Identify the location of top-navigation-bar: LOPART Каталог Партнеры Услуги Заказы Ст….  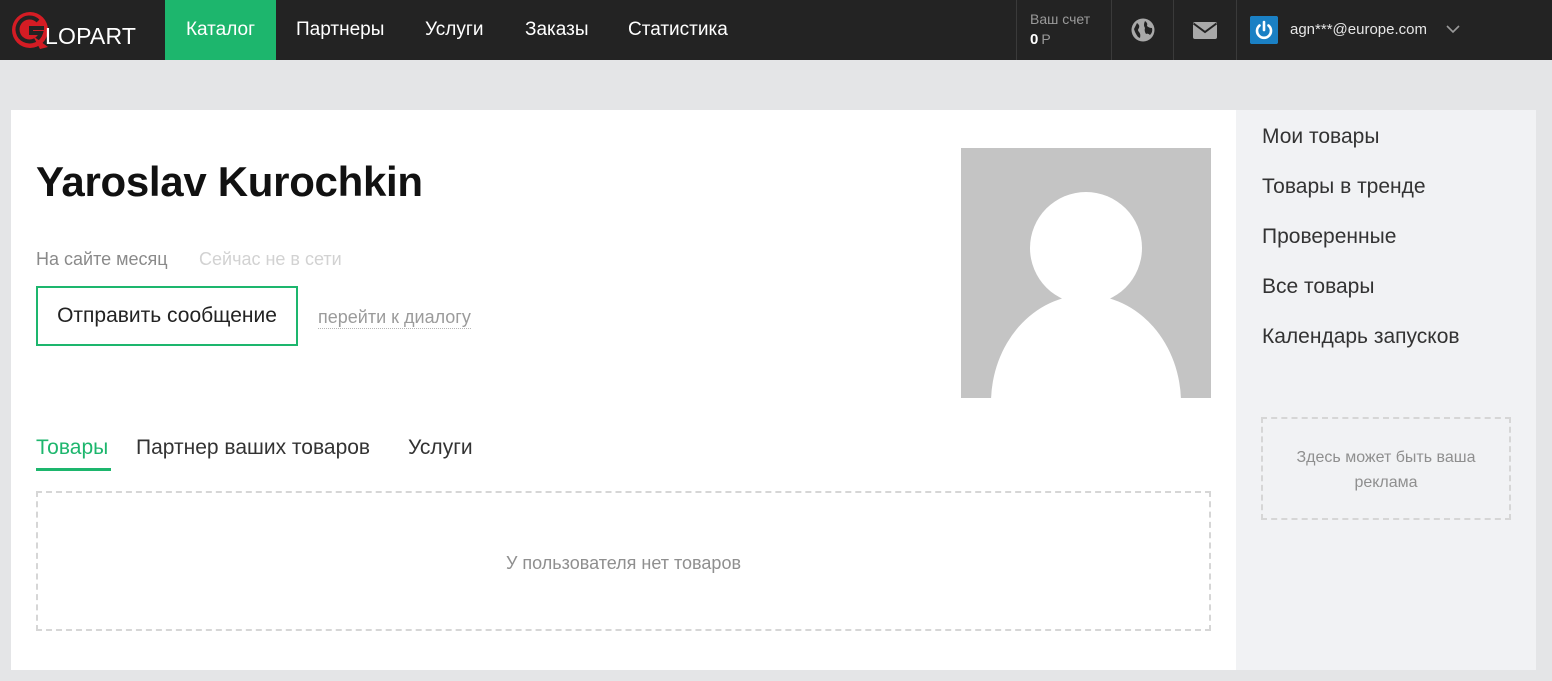
(776, 30).